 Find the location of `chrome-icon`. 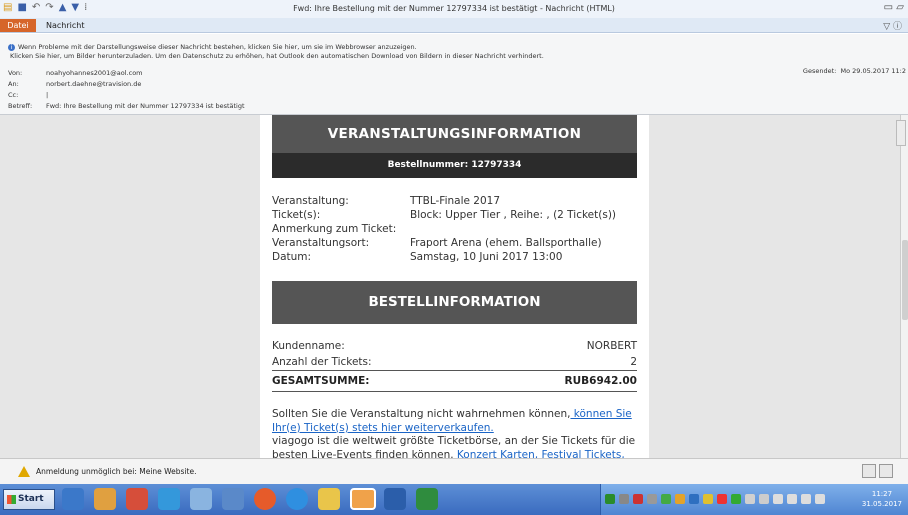

chrome-icon is located at coordinates (265, 499).